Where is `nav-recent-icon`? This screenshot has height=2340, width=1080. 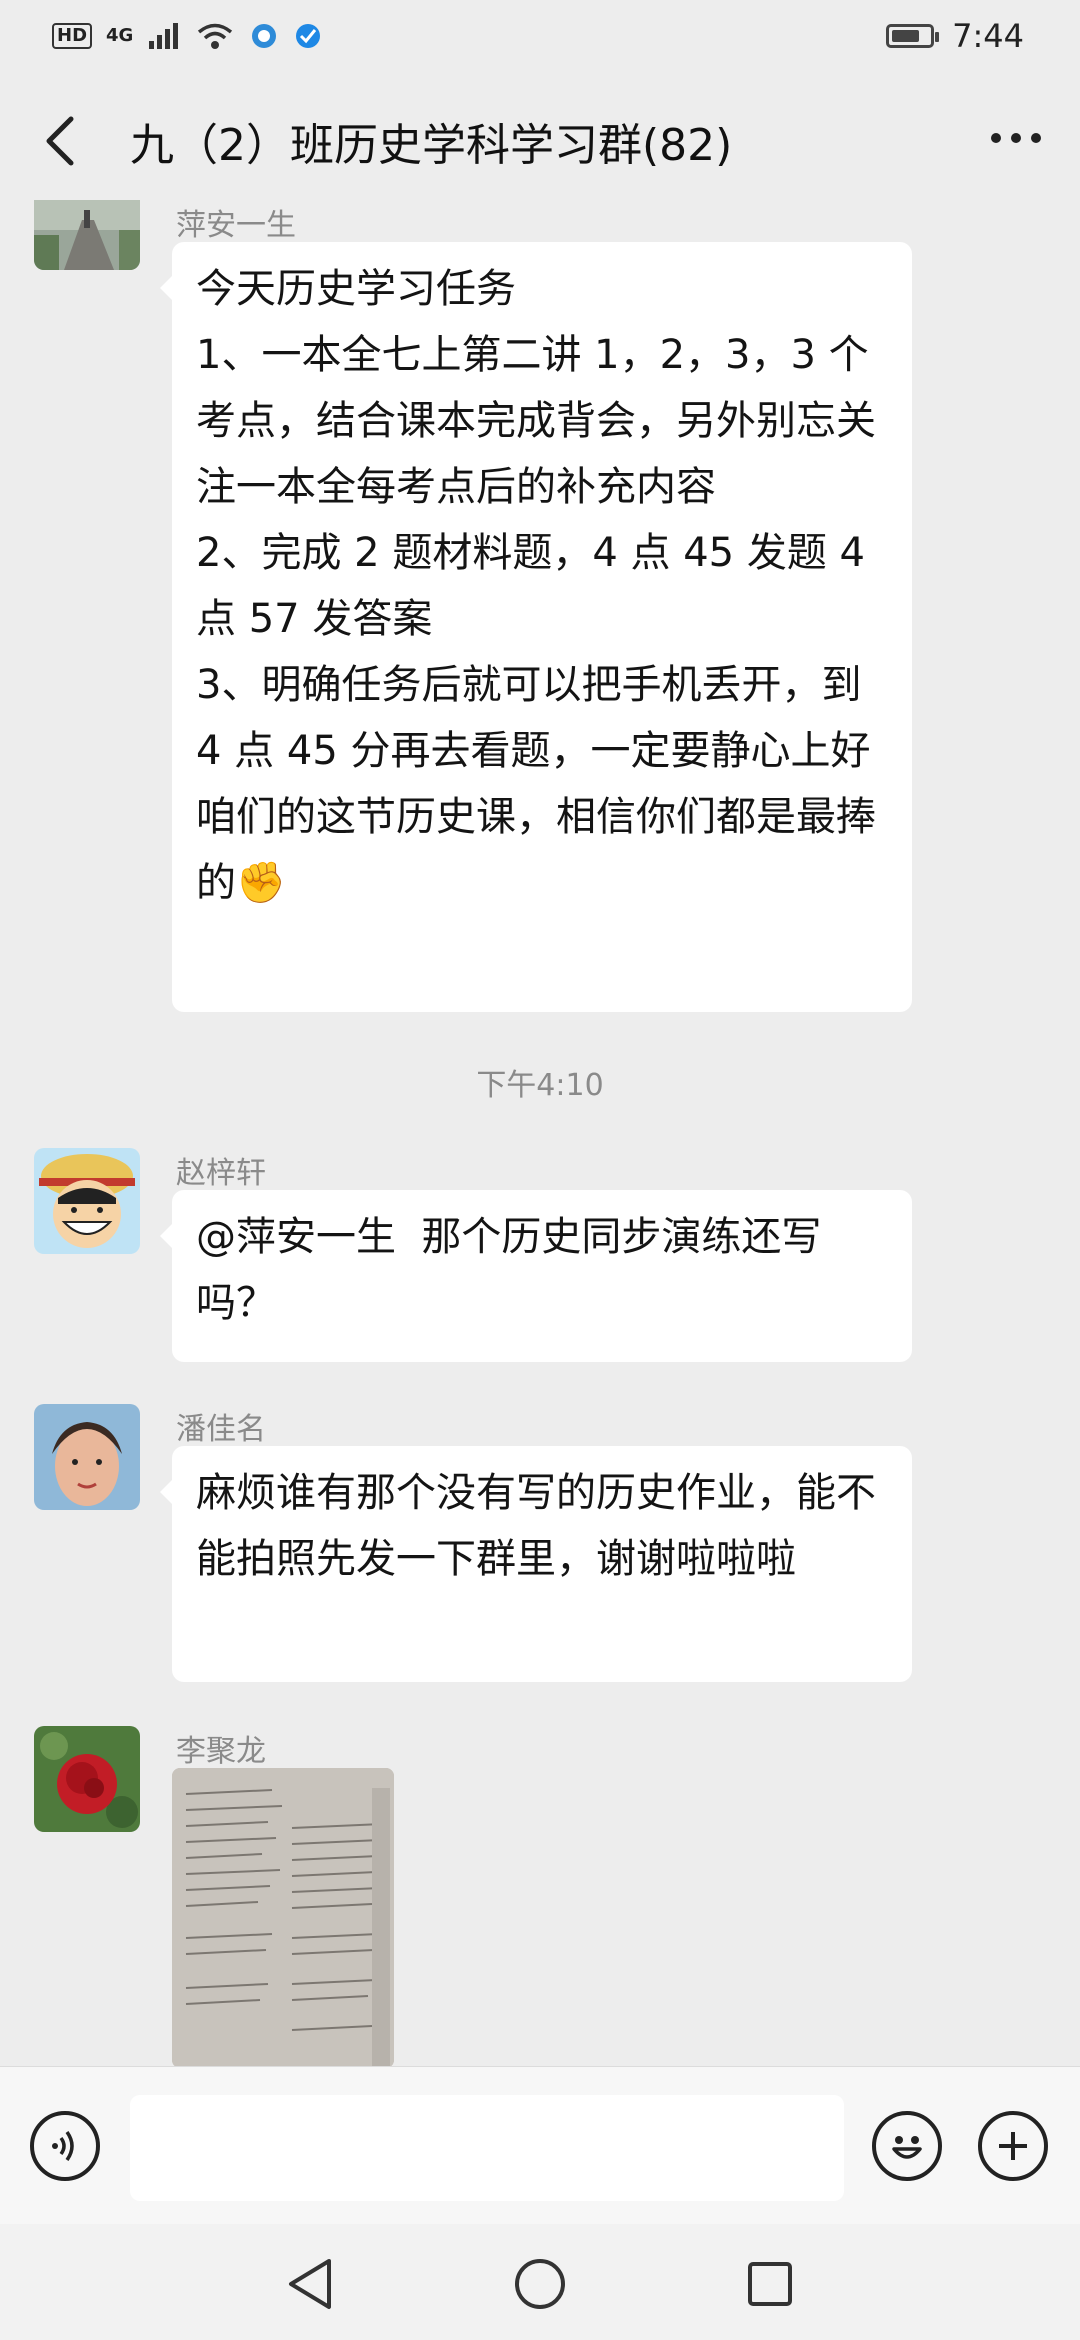
nav-recent-icon is located at coordinates (770, 2284).